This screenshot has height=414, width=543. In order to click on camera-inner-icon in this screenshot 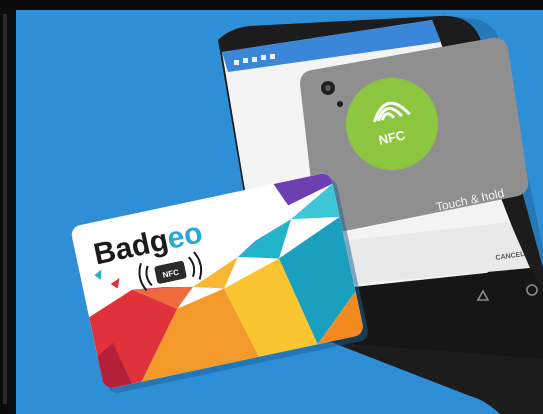, I will do `click(328, 88)`.